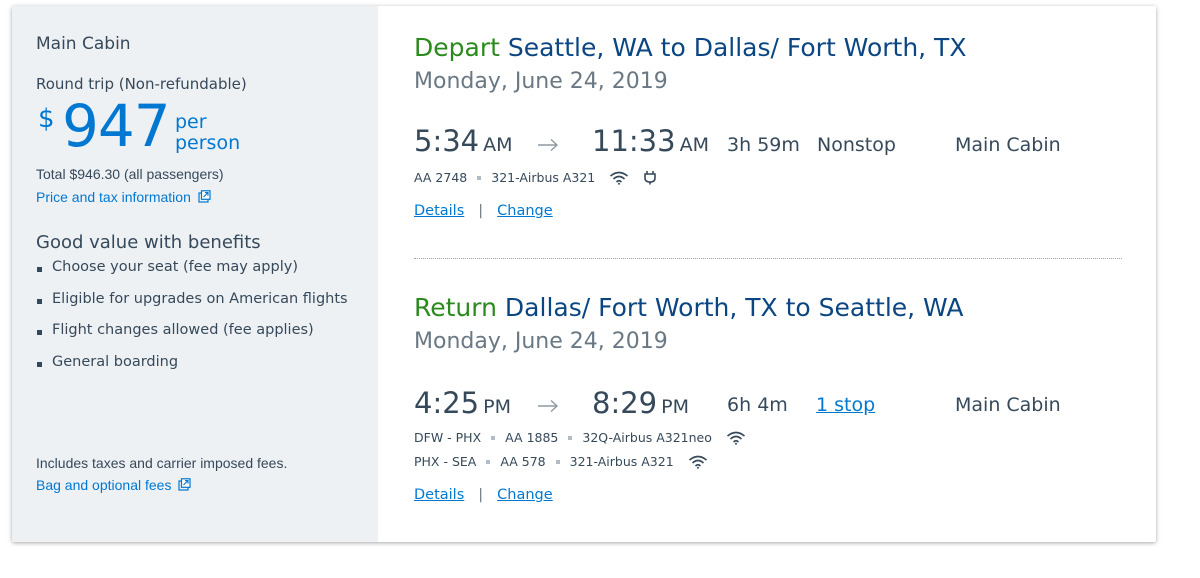  Describe the element at coordinates (447, 403) in the screenshot. I see `time-value: 4:25` at that location.